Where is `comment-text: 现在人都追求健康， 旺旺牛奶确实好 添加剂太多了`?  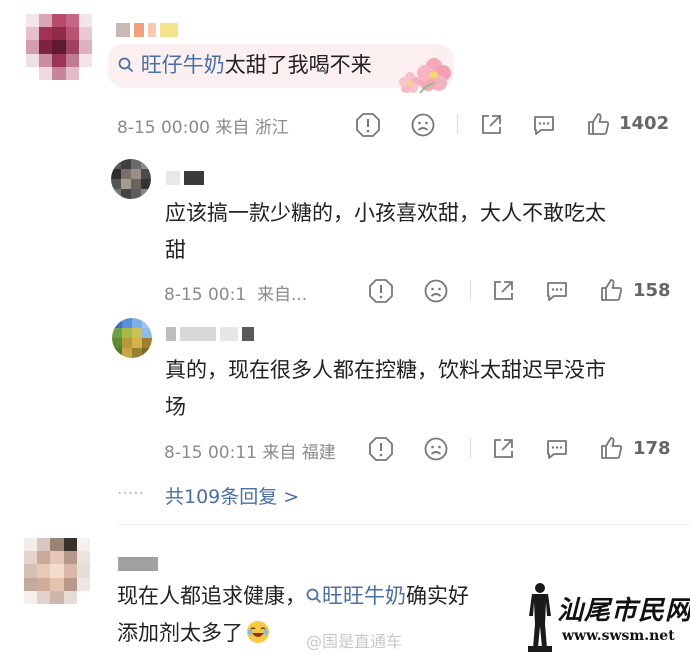
comment-text: 现在人都追求健康， 旺旺牛奶确实好 添加剂太多了 is located at coordinates (293, 617).